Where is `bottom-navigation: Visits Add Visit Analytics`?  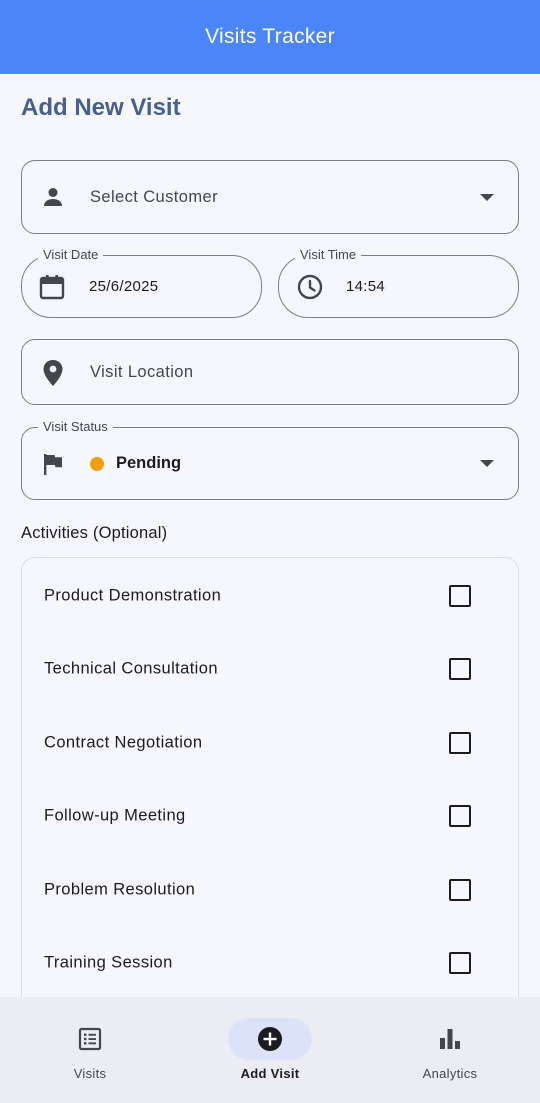 bottom-navigation: Visits Add Visit Analytics is located at coordinates (270, 1050).